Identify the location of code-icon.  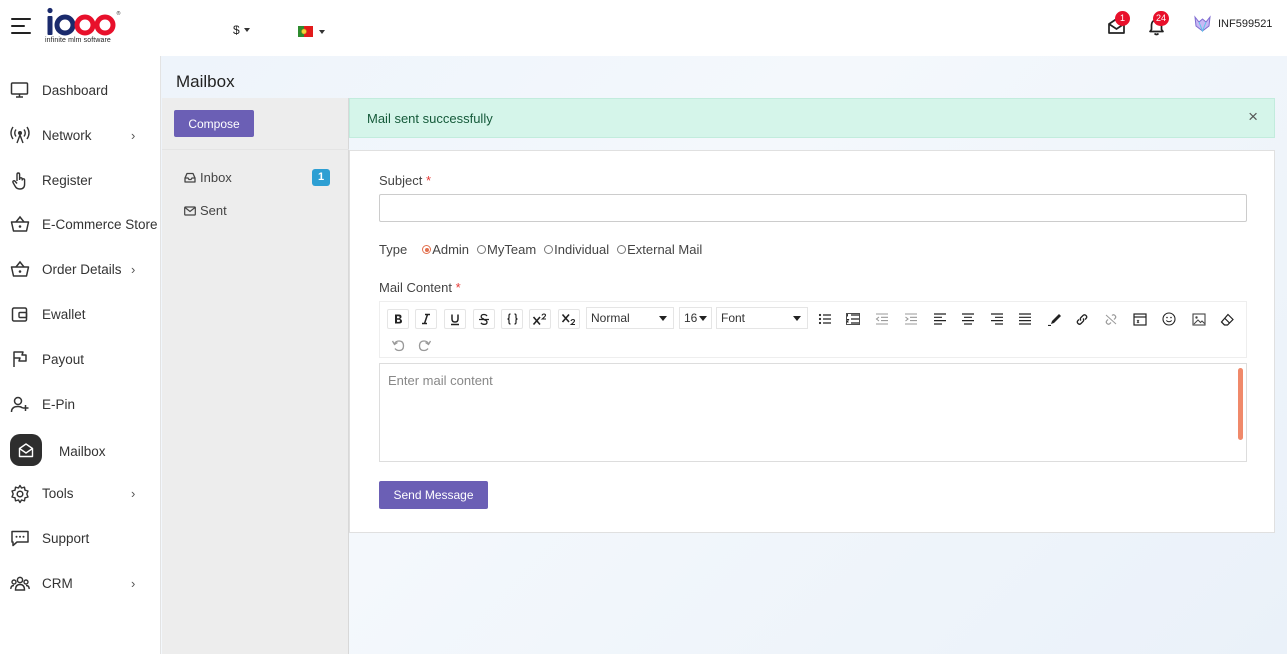
(512, 319).